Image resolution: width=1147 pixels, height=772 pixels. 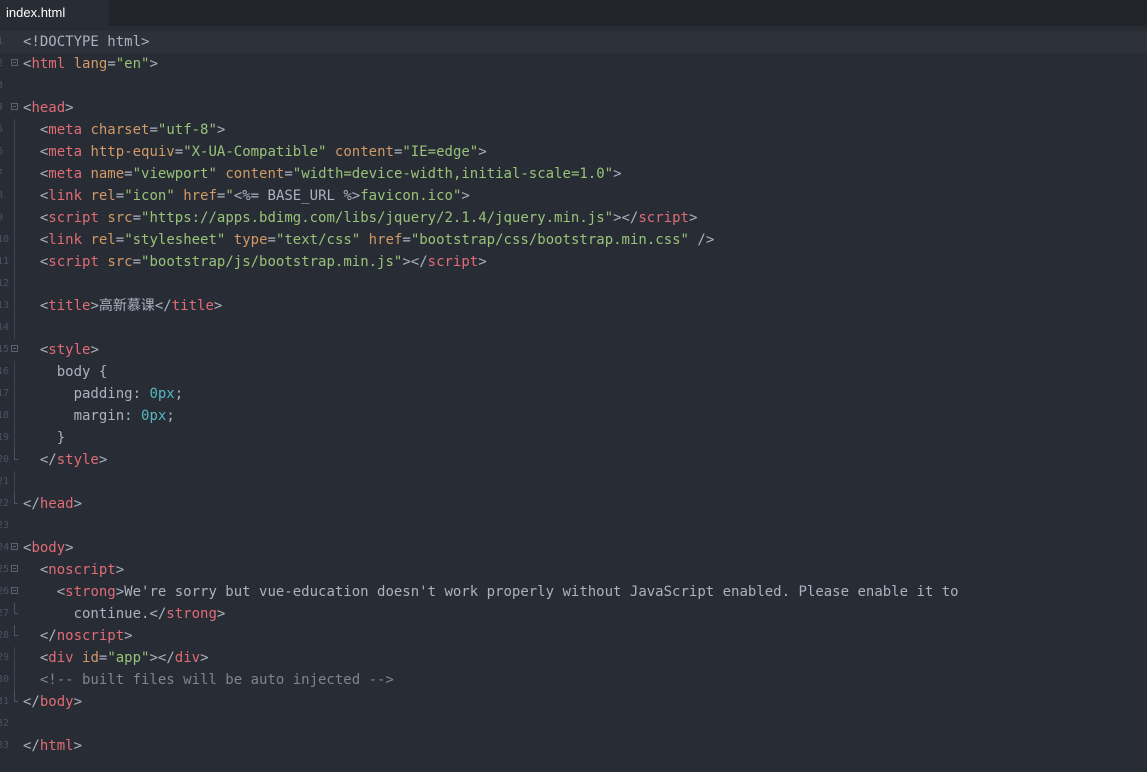 What do you see at coordinates (453, 174) in the screenshot?
I see `code-token: "width=device-width,initial-scale=1.0"` at bounding box center [453, 174].